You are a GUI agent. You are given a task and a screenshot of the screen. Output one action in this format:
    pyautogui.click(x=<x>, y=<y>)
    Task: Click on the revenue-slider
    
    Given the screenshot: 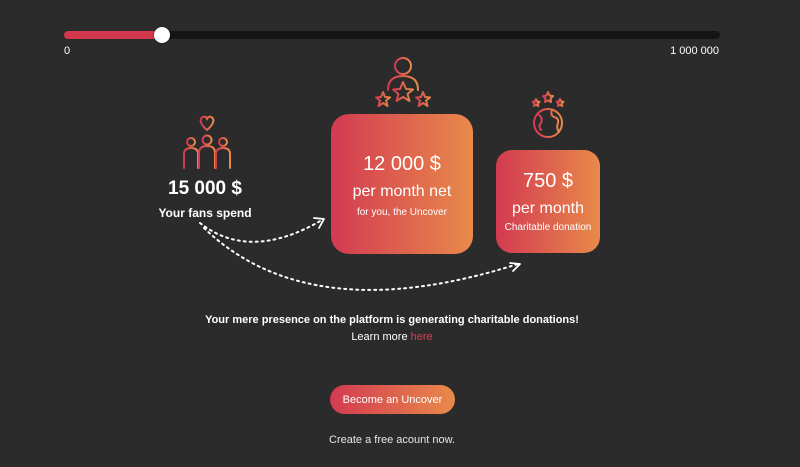 What is the action you would take?
    pyautogui.click(x=392, y=35)
    